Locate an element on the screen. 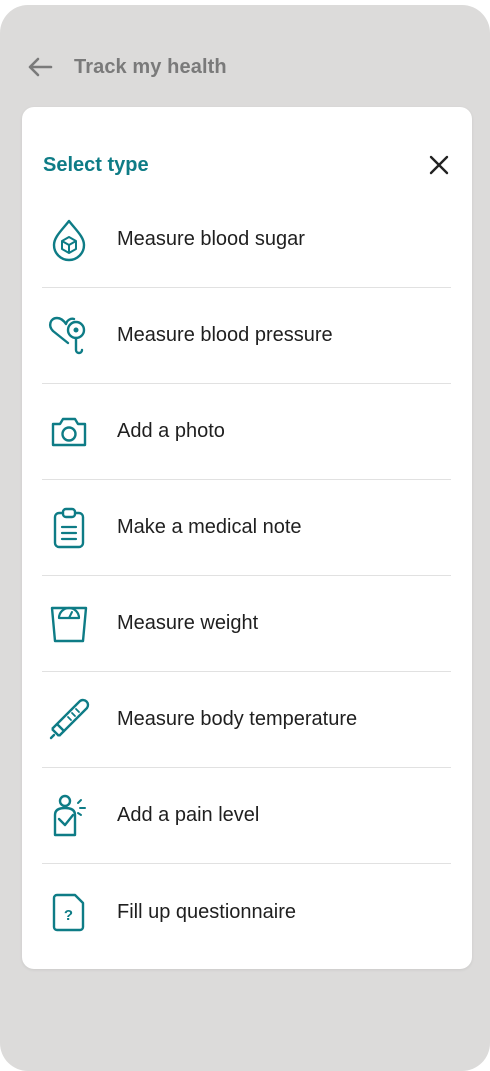  pain-person-icon is located at coordinates (69, 816).